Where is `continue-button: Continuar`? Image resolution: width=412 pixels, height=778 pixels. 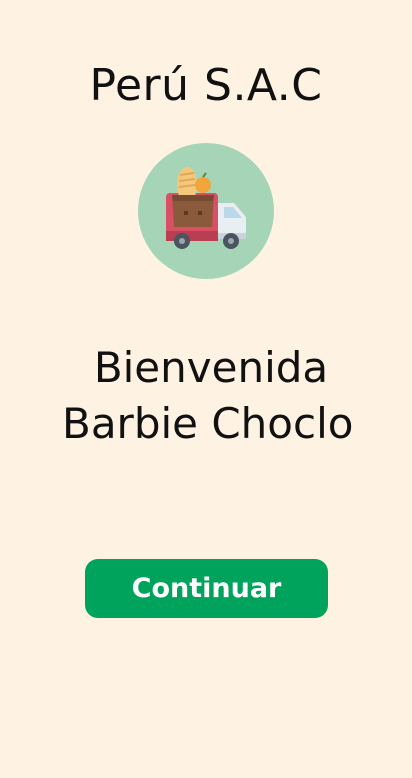 continue-button: Continuar is located at coordinates (206, 588).